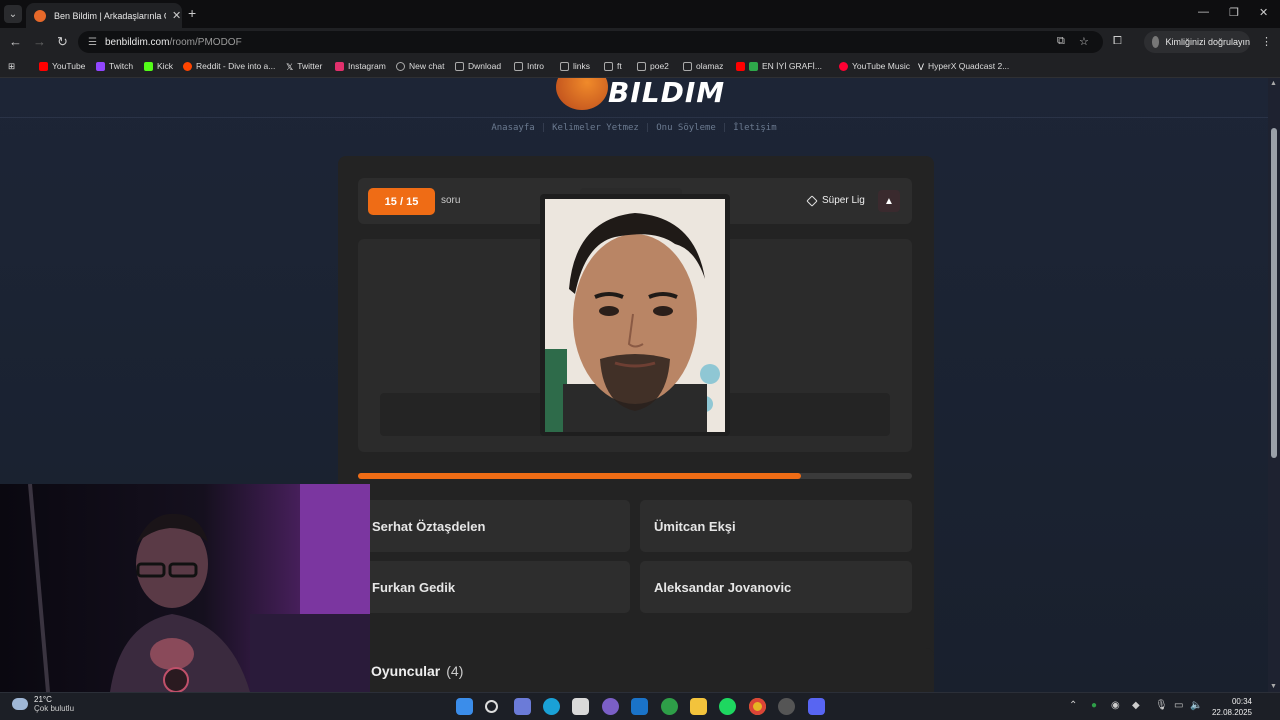 The width and height of the screenshot is (1280, 720). What do you see at coordinates (39, 41) in the screenshot?
I see `forward-icon: →` at bounding box center [39, 41].